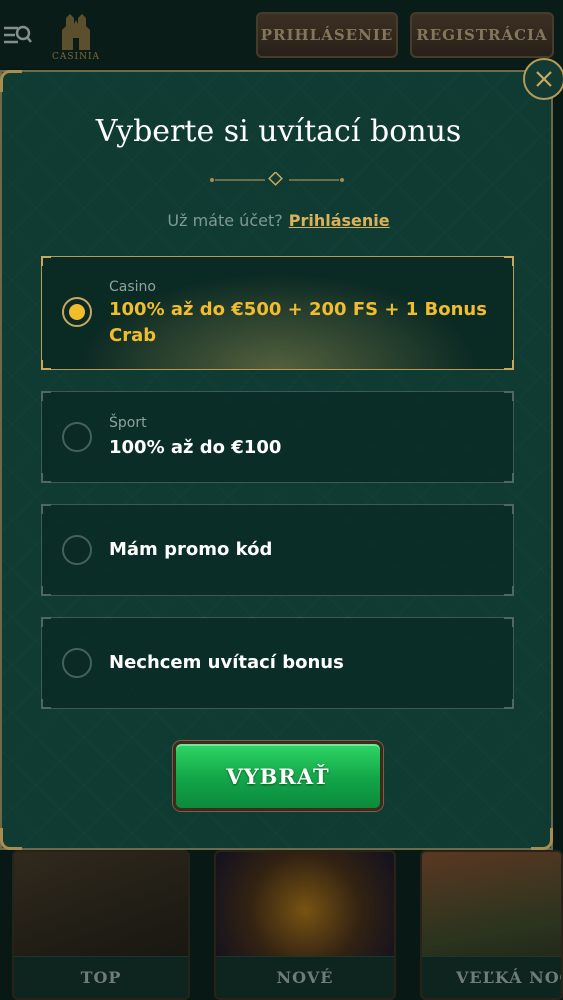  I want to click on option-text: 100% až do €500 + 200 FS + 1 Bonus Crab, so click(298, 322).